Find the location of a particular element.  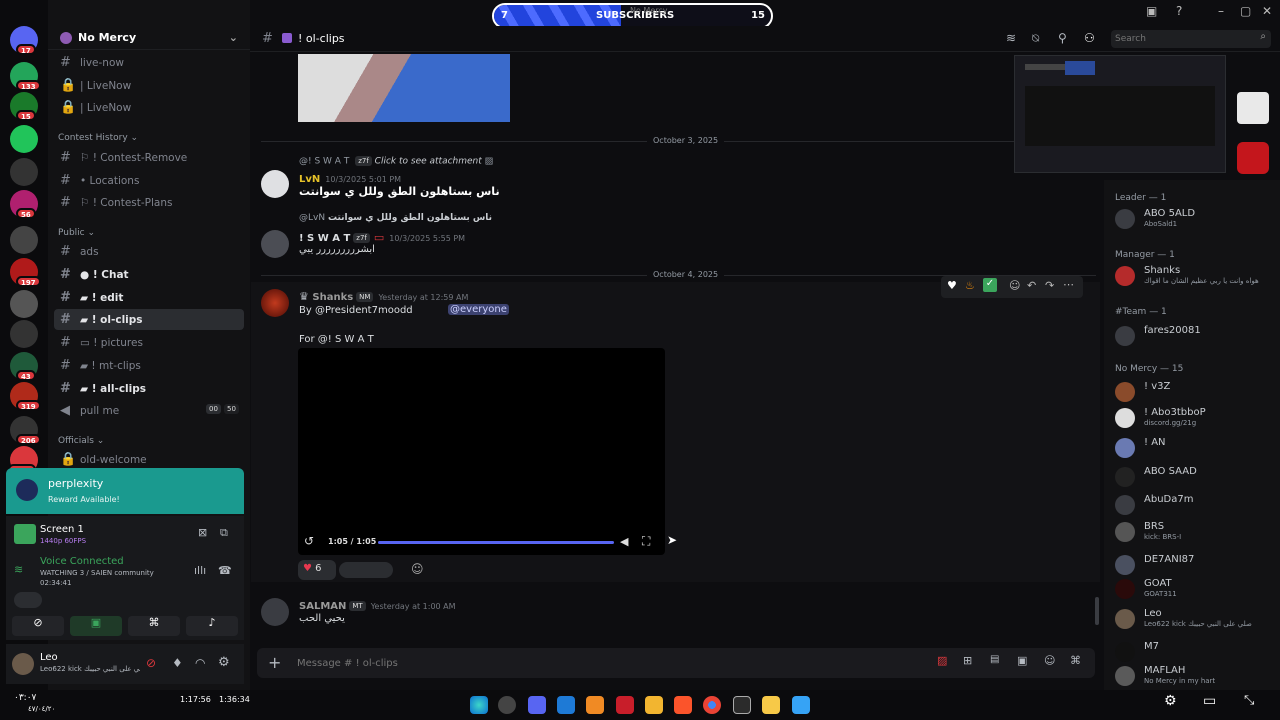

member-item: DE7ANI87 is located at coordinates (1195, 565).